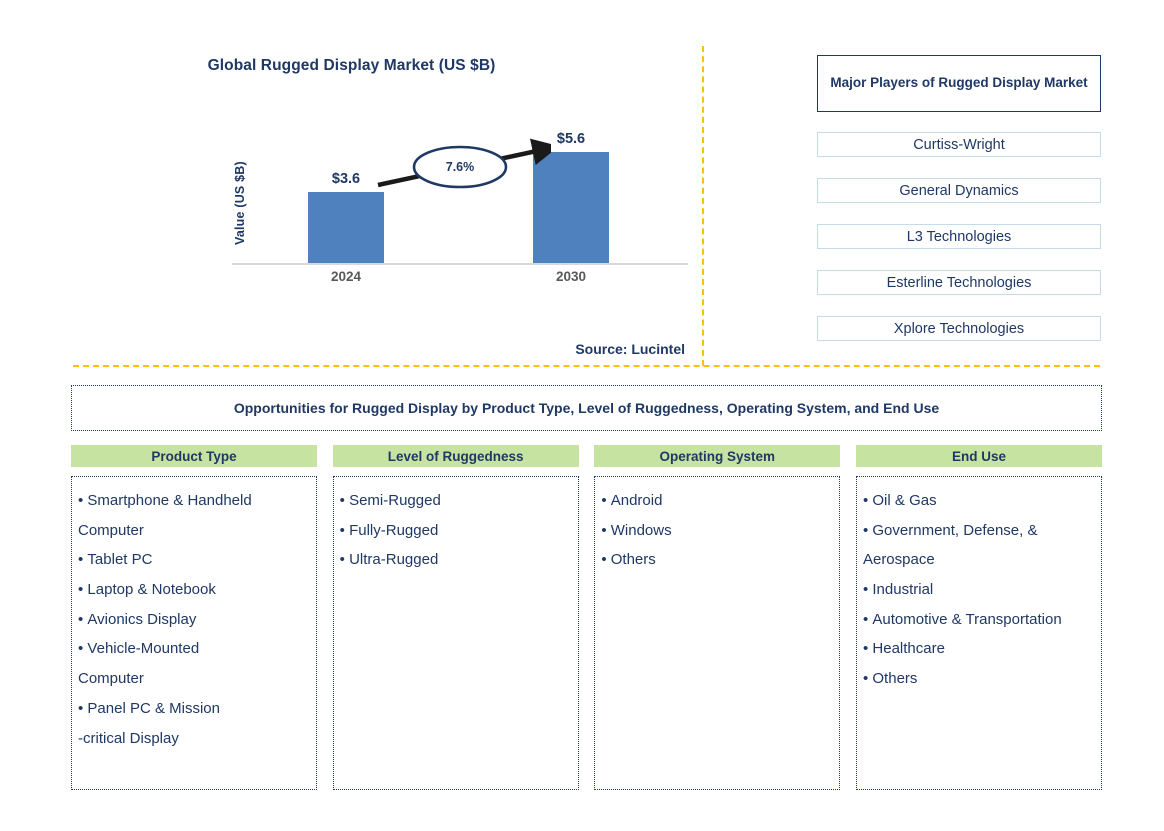  What do you see at coordinates (456, 531) in the screenshot?
I see `list-item: Fully-Rugged` at bounding box center [456, 531].